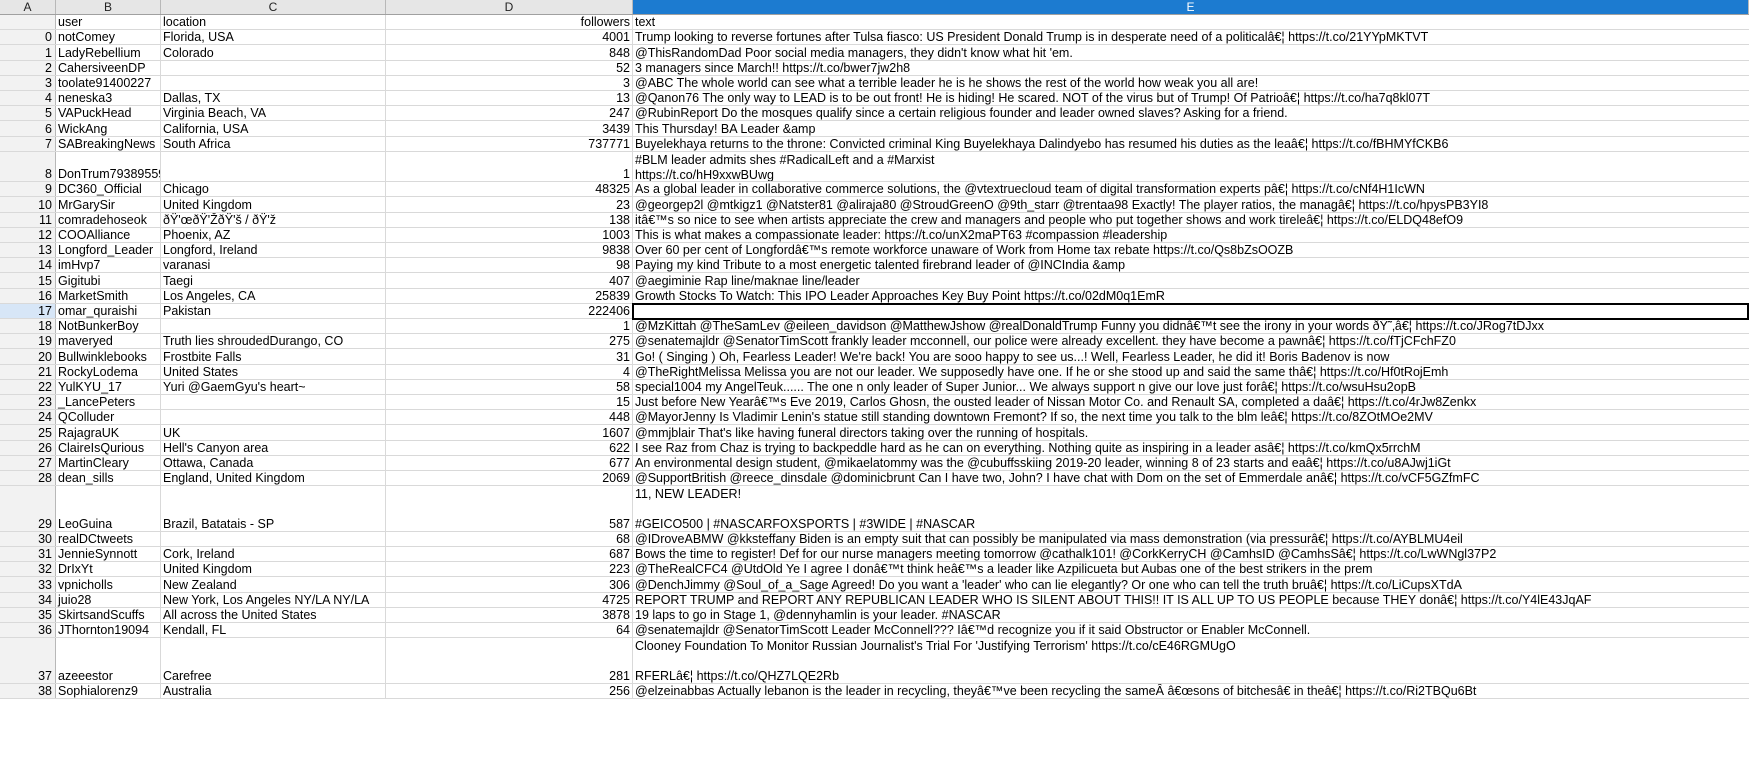 This screenshot has height=772, width=1749. I want to click on cell-location: New Zealand, so click(273, 584).